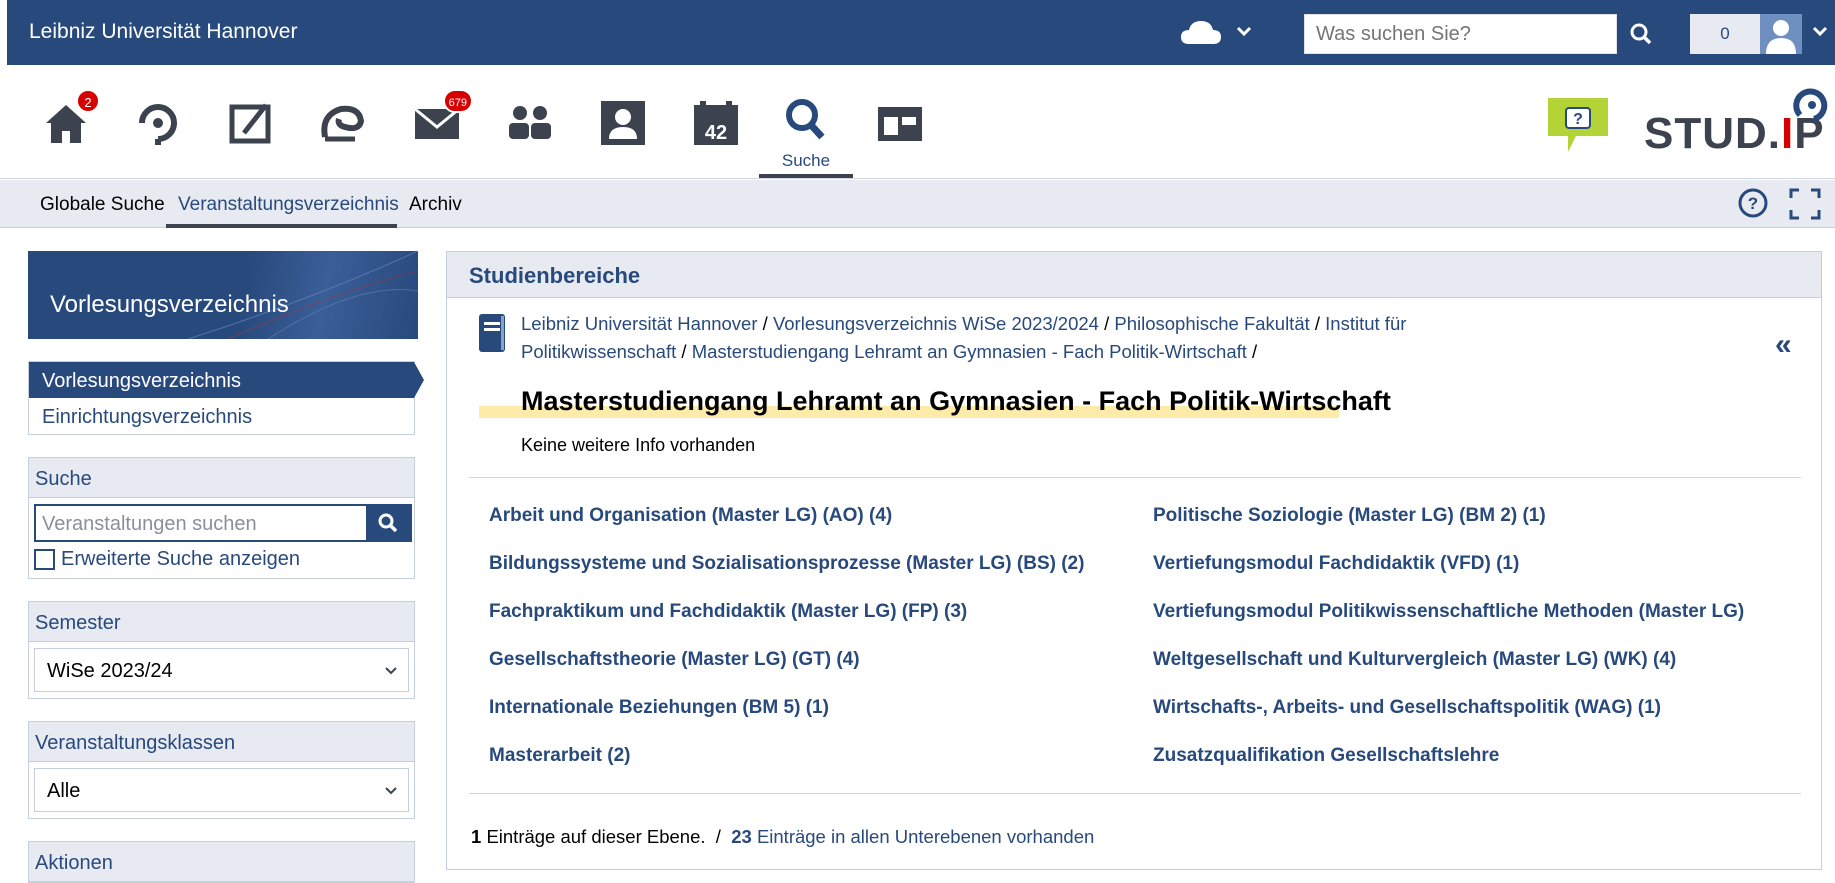 Image resolution: width=1835 pixels, height=883 pixels. I want to click on notification-counter: 0, so click(1725, 34).